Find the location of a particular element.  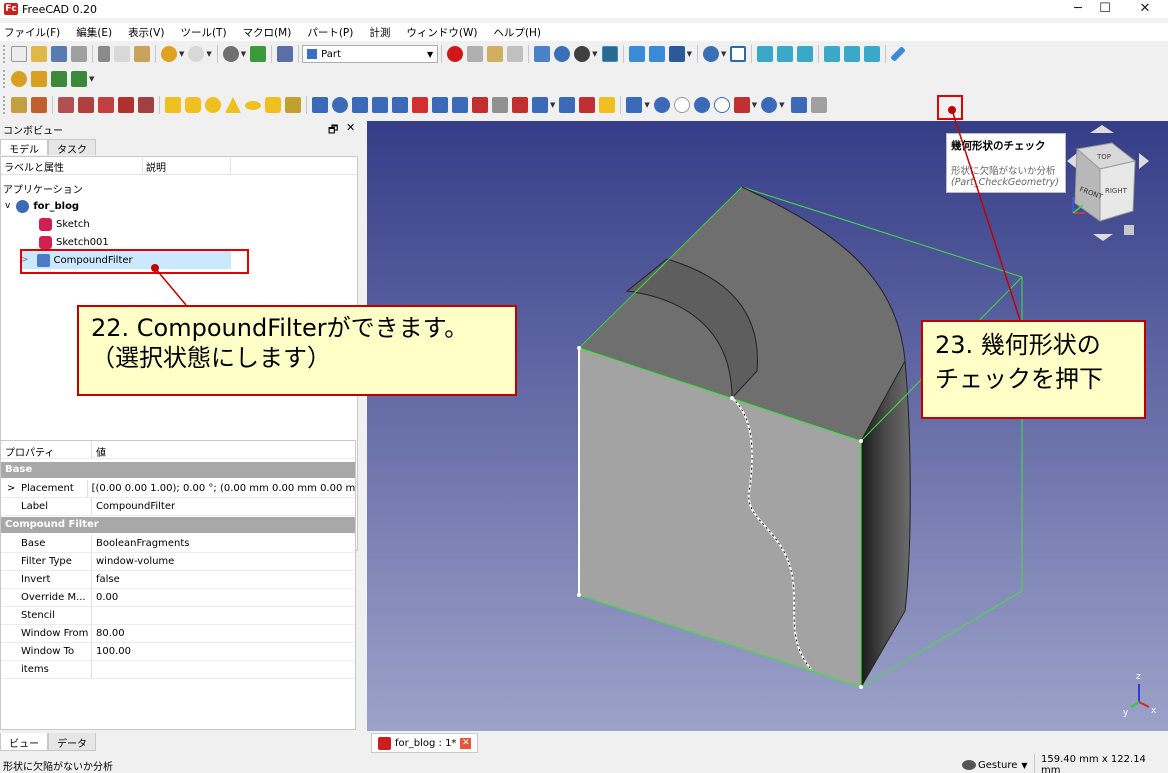

annotation-step-23-line2: チェックを押下 is located at coordinates (1019, 379).